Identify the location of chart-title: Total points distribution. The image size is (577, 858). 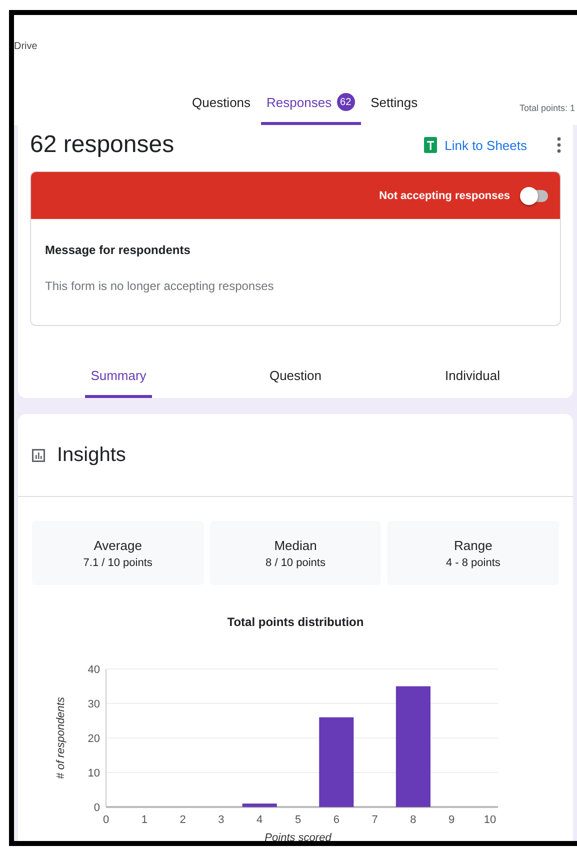
(295, 622).